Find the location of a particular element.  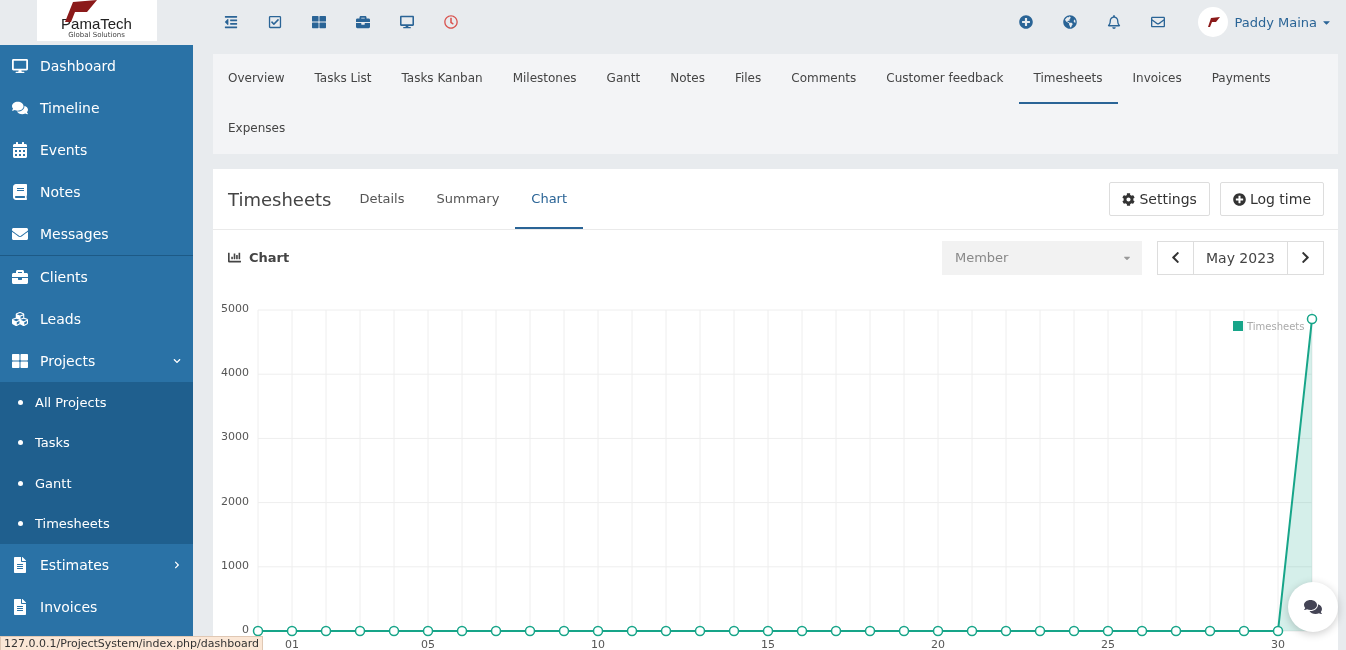

briefcase-icon is located at coordinates (20, 277).